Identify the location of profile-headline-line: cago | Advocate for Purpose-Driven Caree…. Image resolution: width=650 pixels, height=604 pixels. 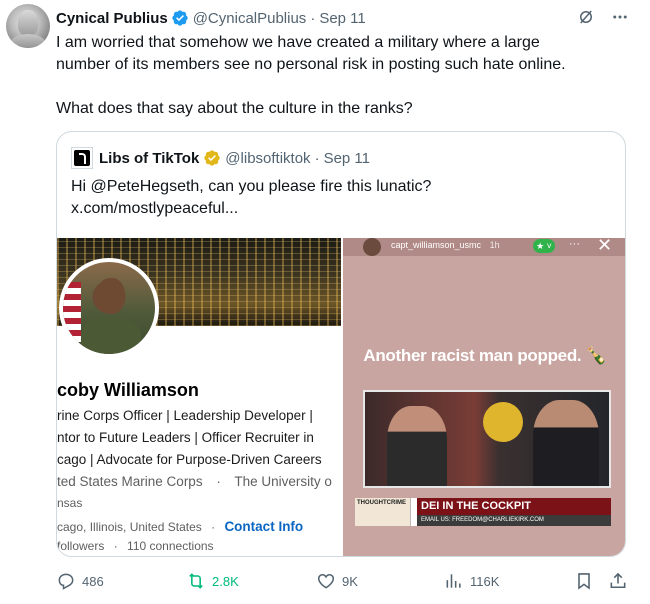
(189, 459).